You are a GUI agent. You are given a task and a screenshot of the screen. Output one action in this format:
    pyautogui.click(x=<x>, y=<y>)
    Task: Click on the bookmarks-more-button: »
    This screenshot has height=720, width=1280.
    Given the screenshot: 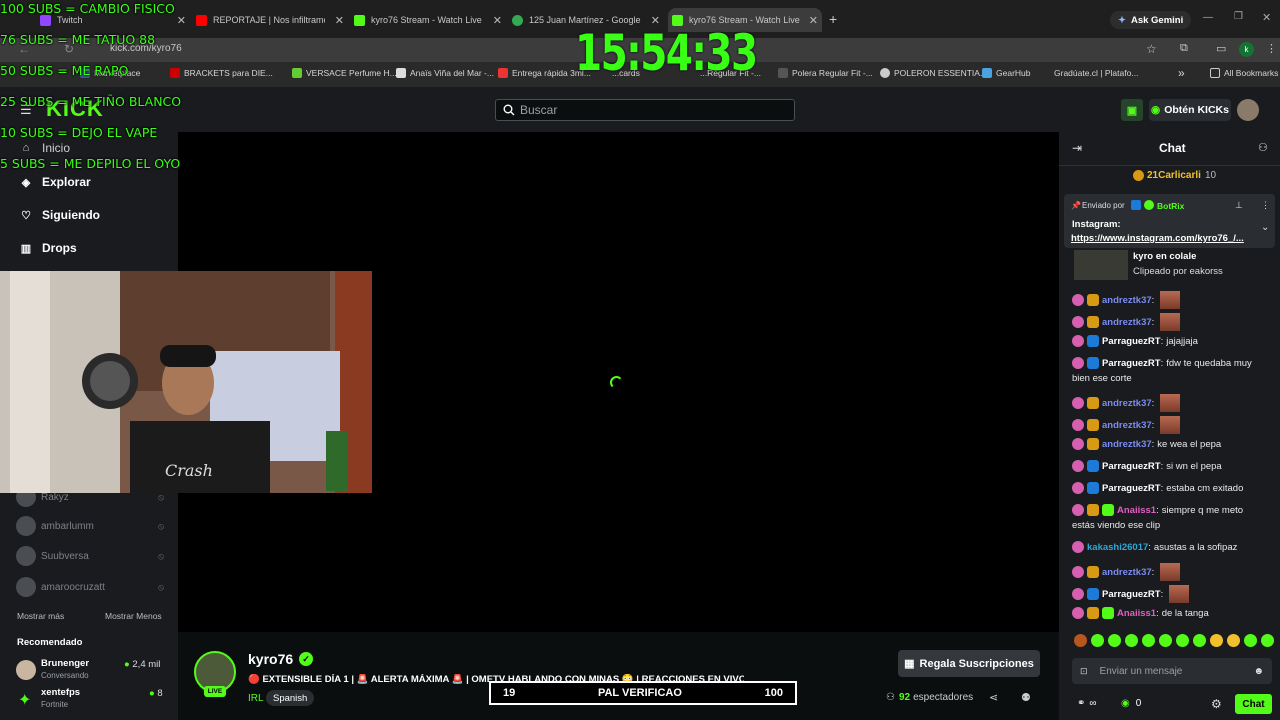 What is the action you would take?
    pyautogui.click(x=1181, y=73)
    